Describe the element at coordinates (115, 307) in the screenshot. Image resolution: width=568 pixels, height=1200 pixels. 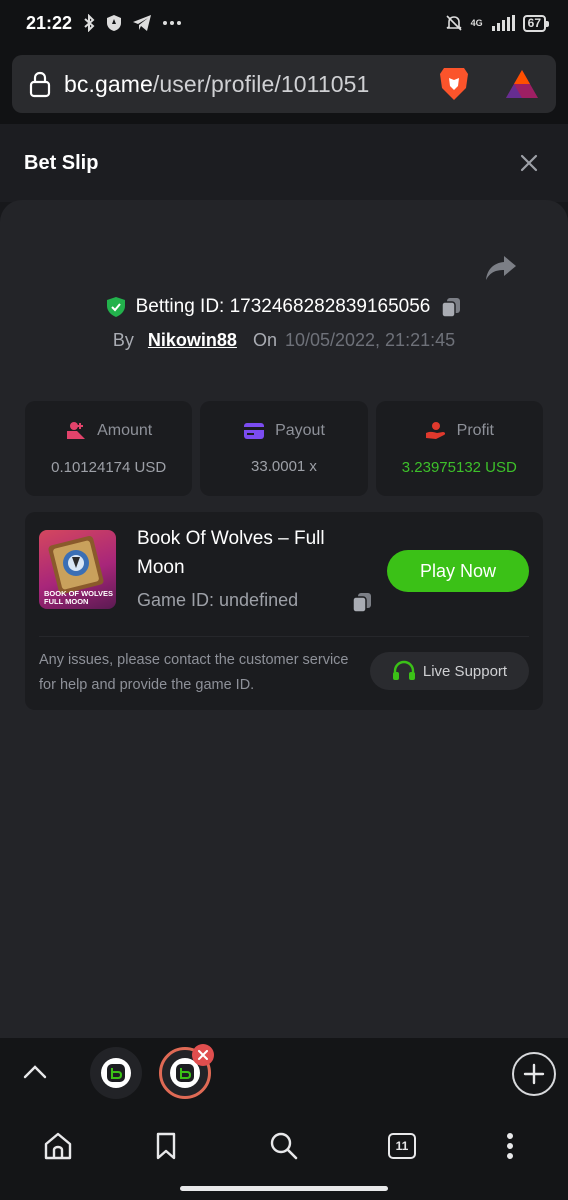
I see `verified-shield-icon` at that location.